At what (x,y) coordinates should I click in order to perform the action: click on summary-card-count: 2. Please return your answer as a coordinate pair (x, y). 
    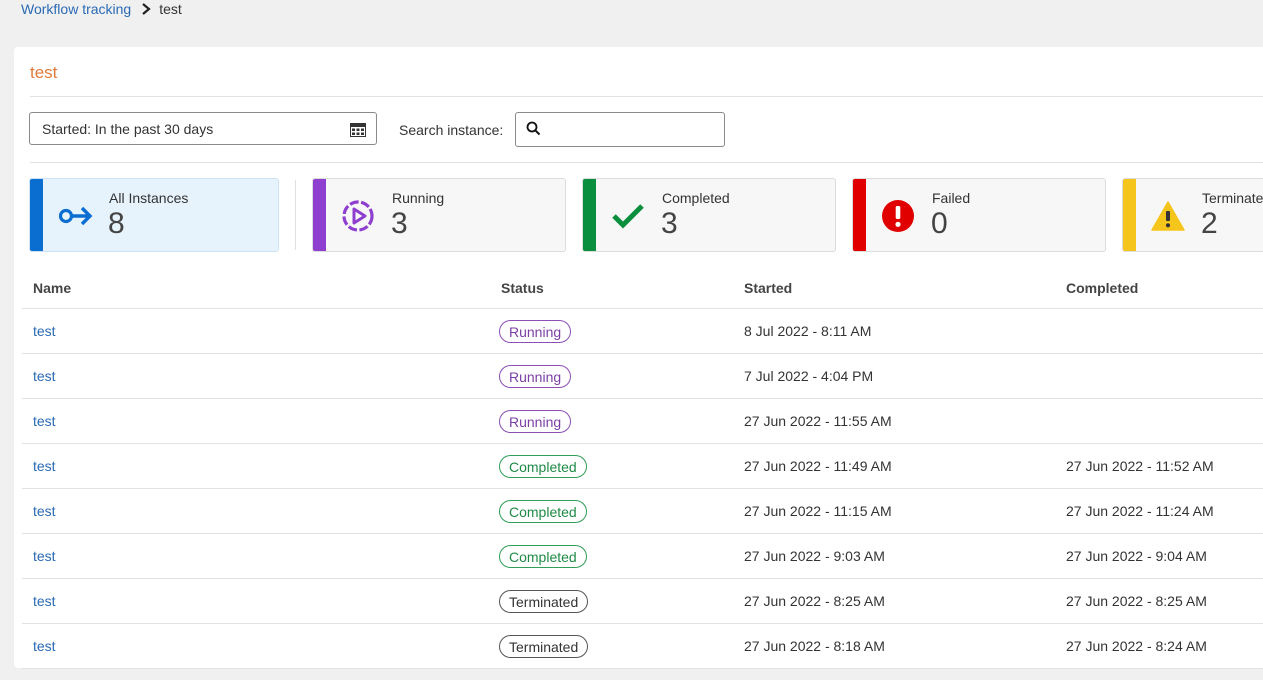
    Looking at the image, I should click on (1209, 223).